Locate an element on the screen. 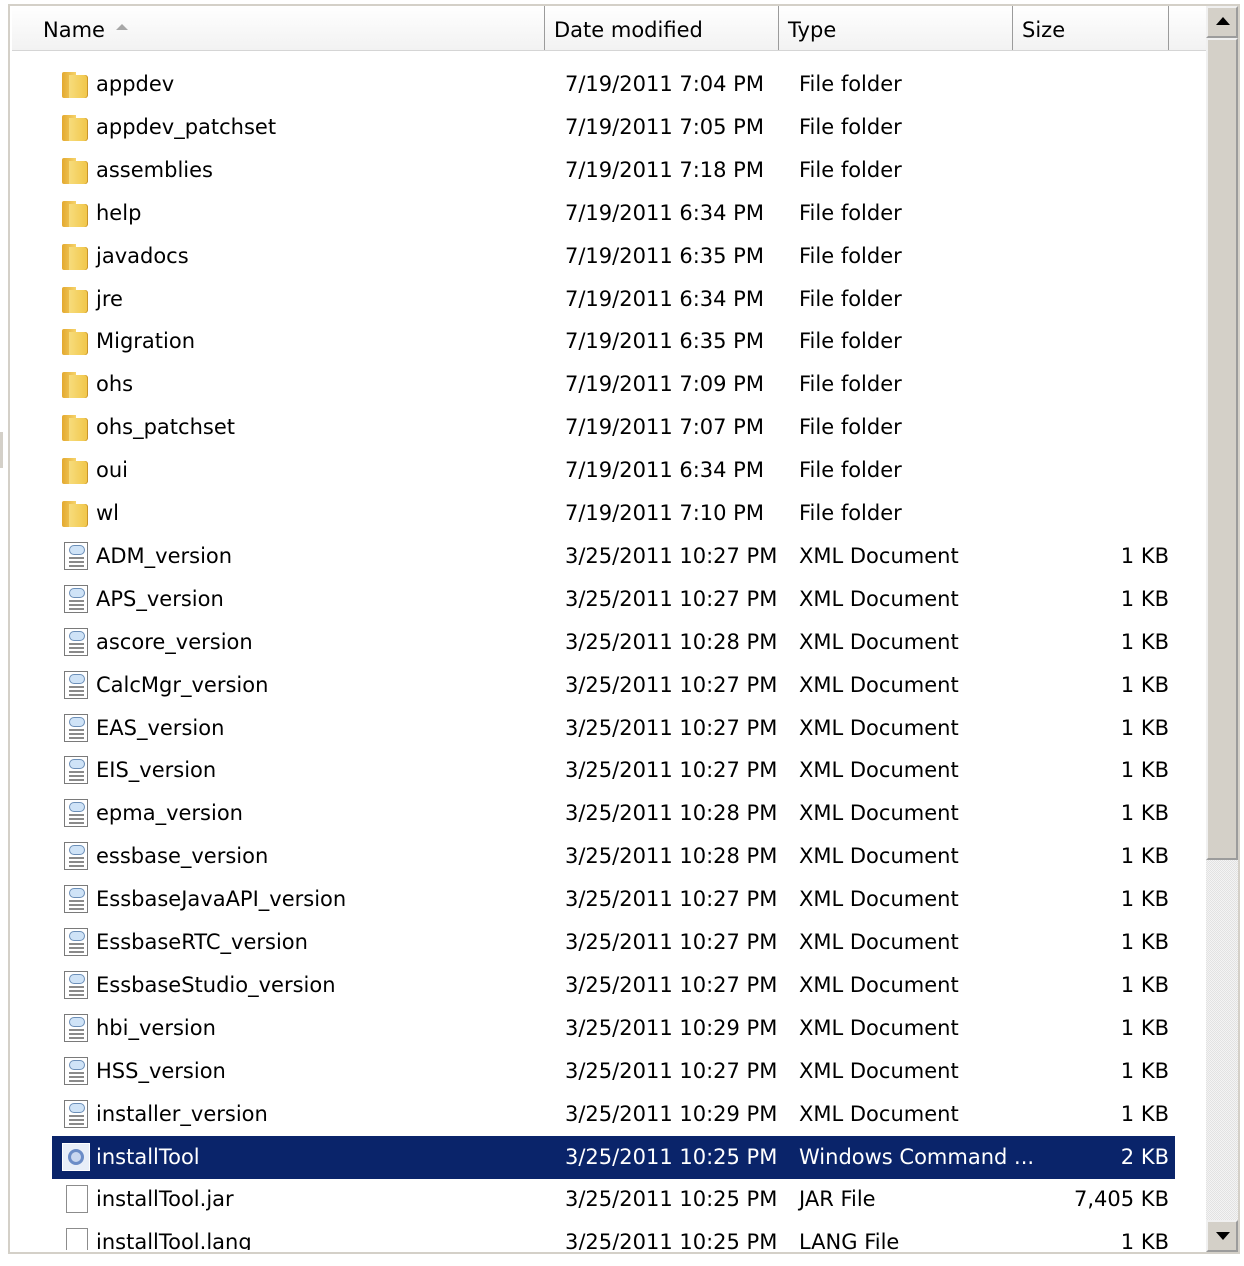  file-row: jre 7/19/2011 6:34 PM File folder is located at coordinates (613, 299).